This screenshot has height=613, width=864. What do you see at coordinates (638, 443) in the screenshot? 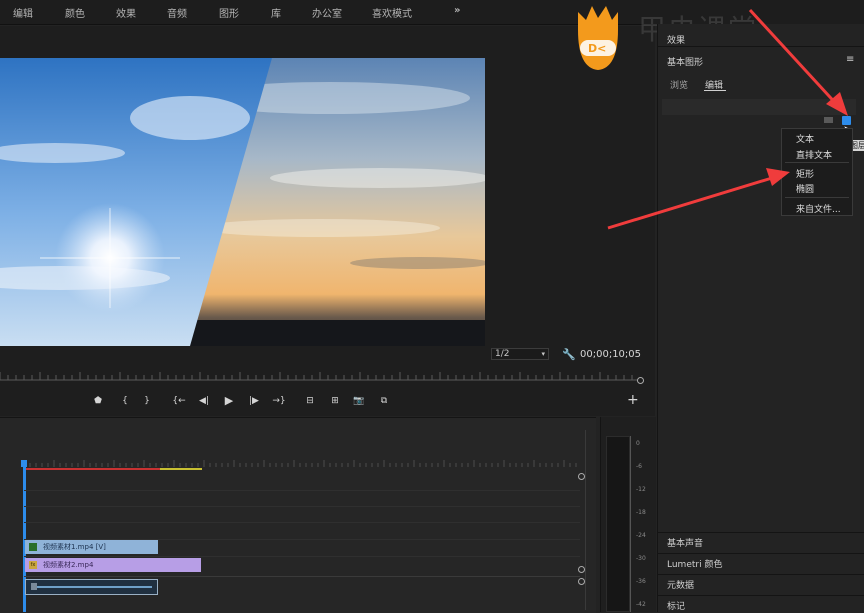
I see `meter-label: 0` at bounding box center [638, 443].